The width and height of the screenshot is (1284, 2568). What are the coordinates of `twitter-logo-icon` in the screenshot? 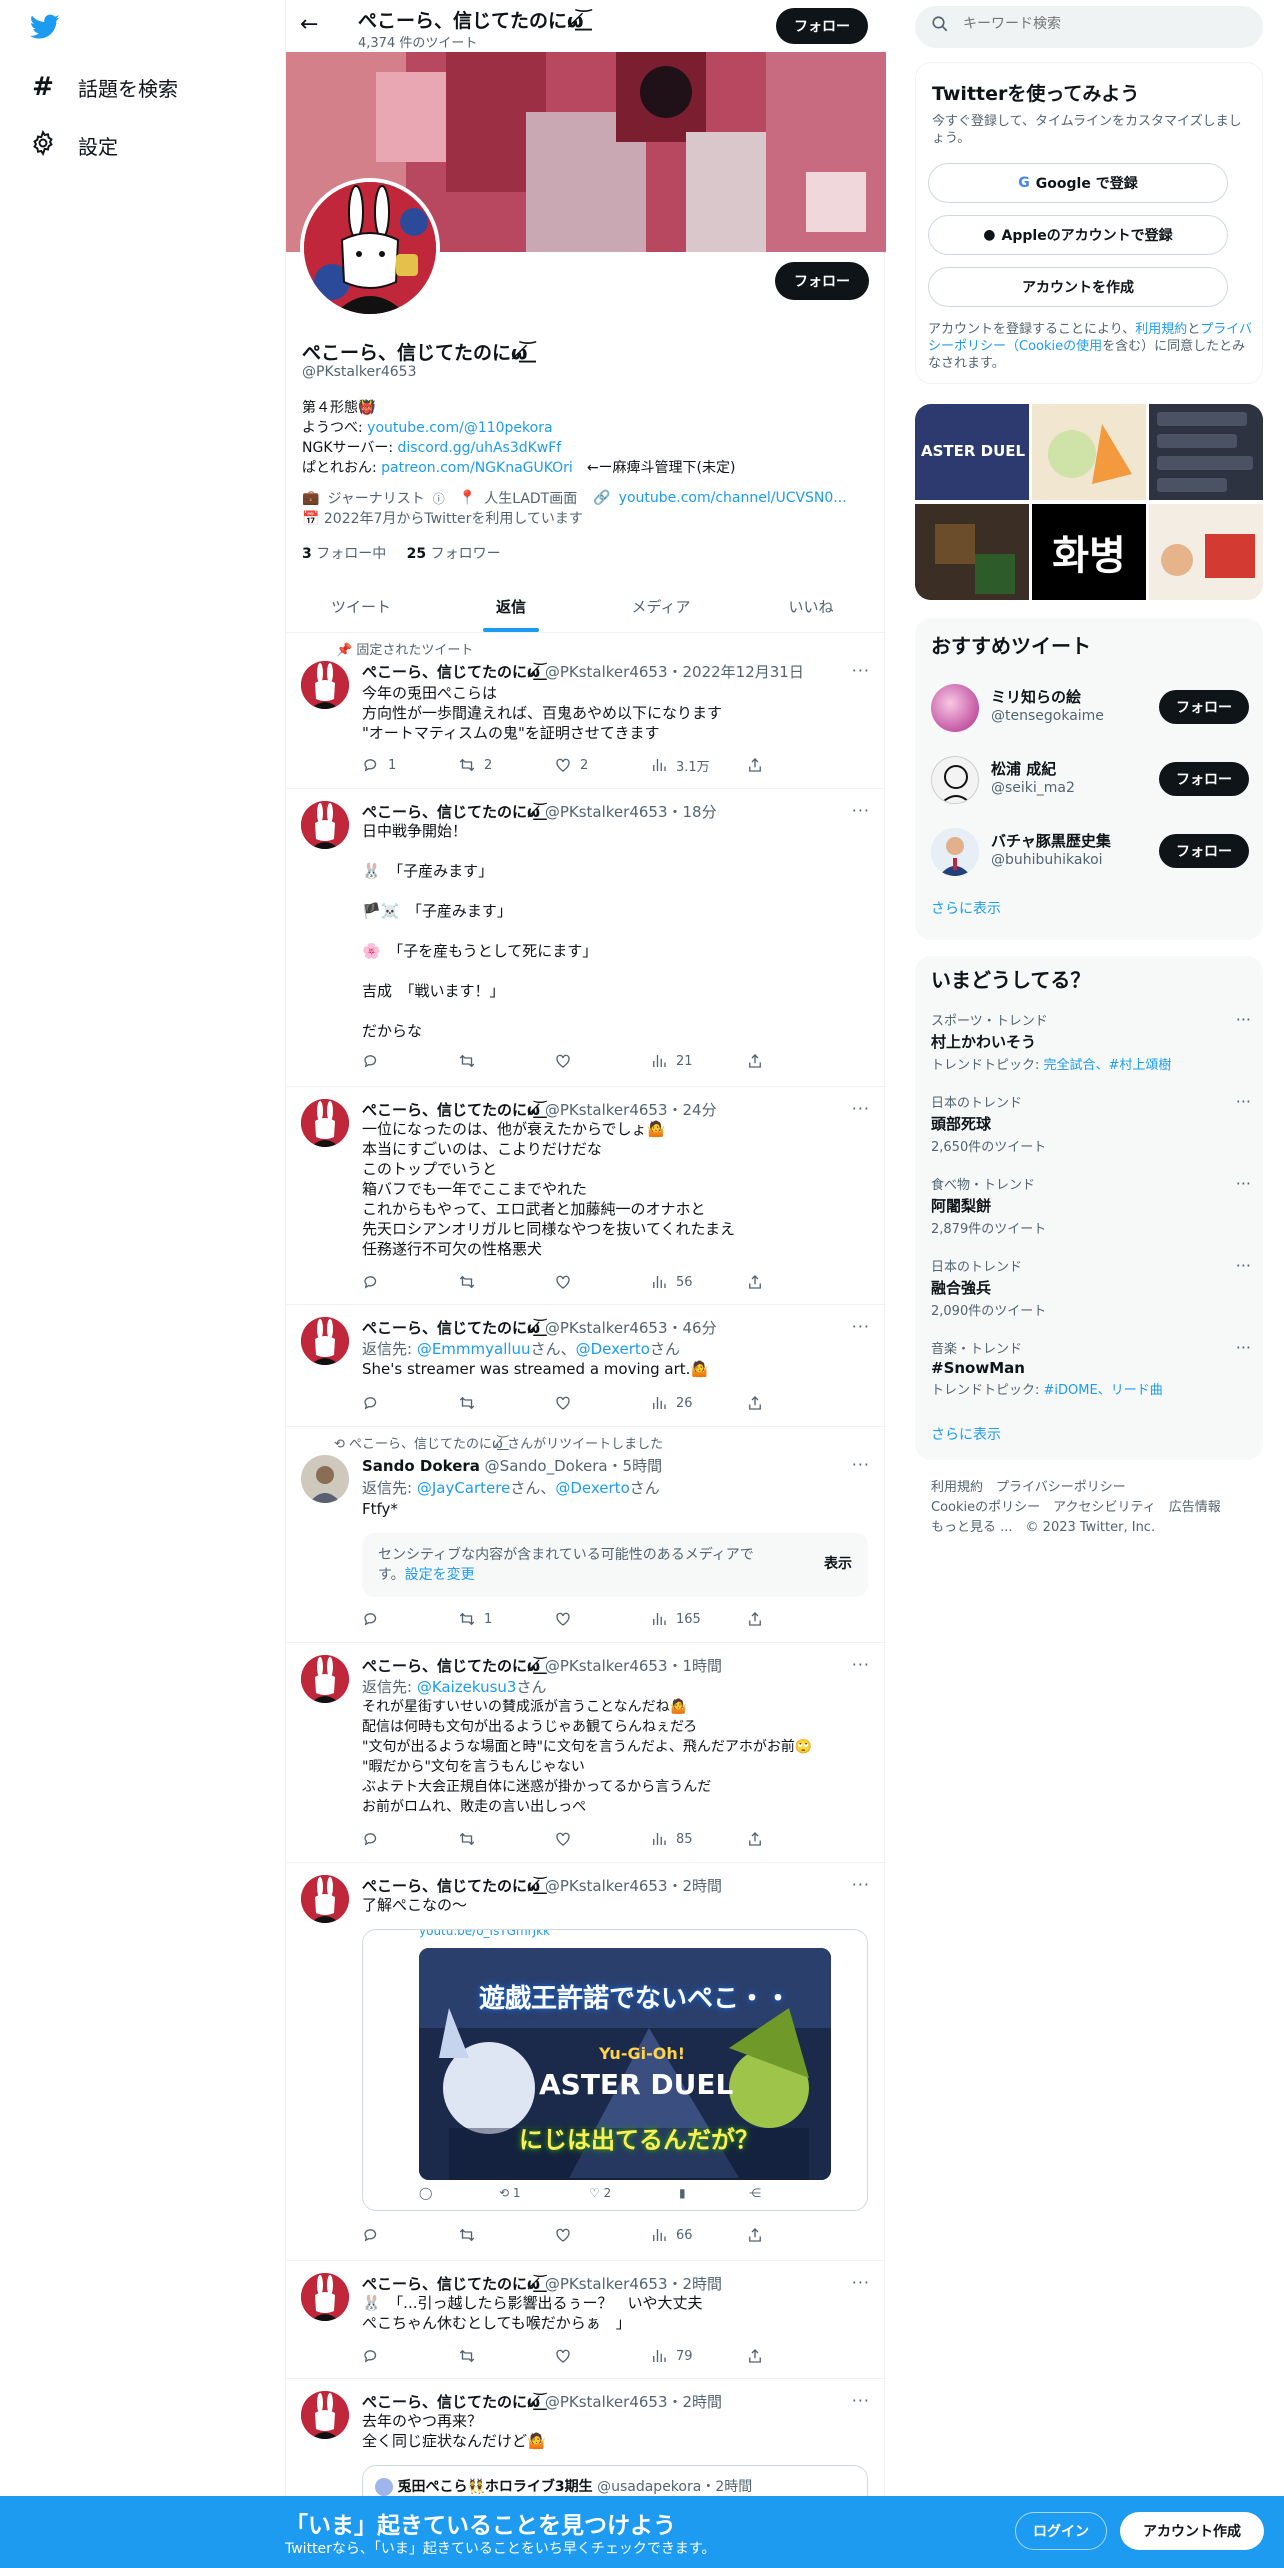 It's located at (44, 29).